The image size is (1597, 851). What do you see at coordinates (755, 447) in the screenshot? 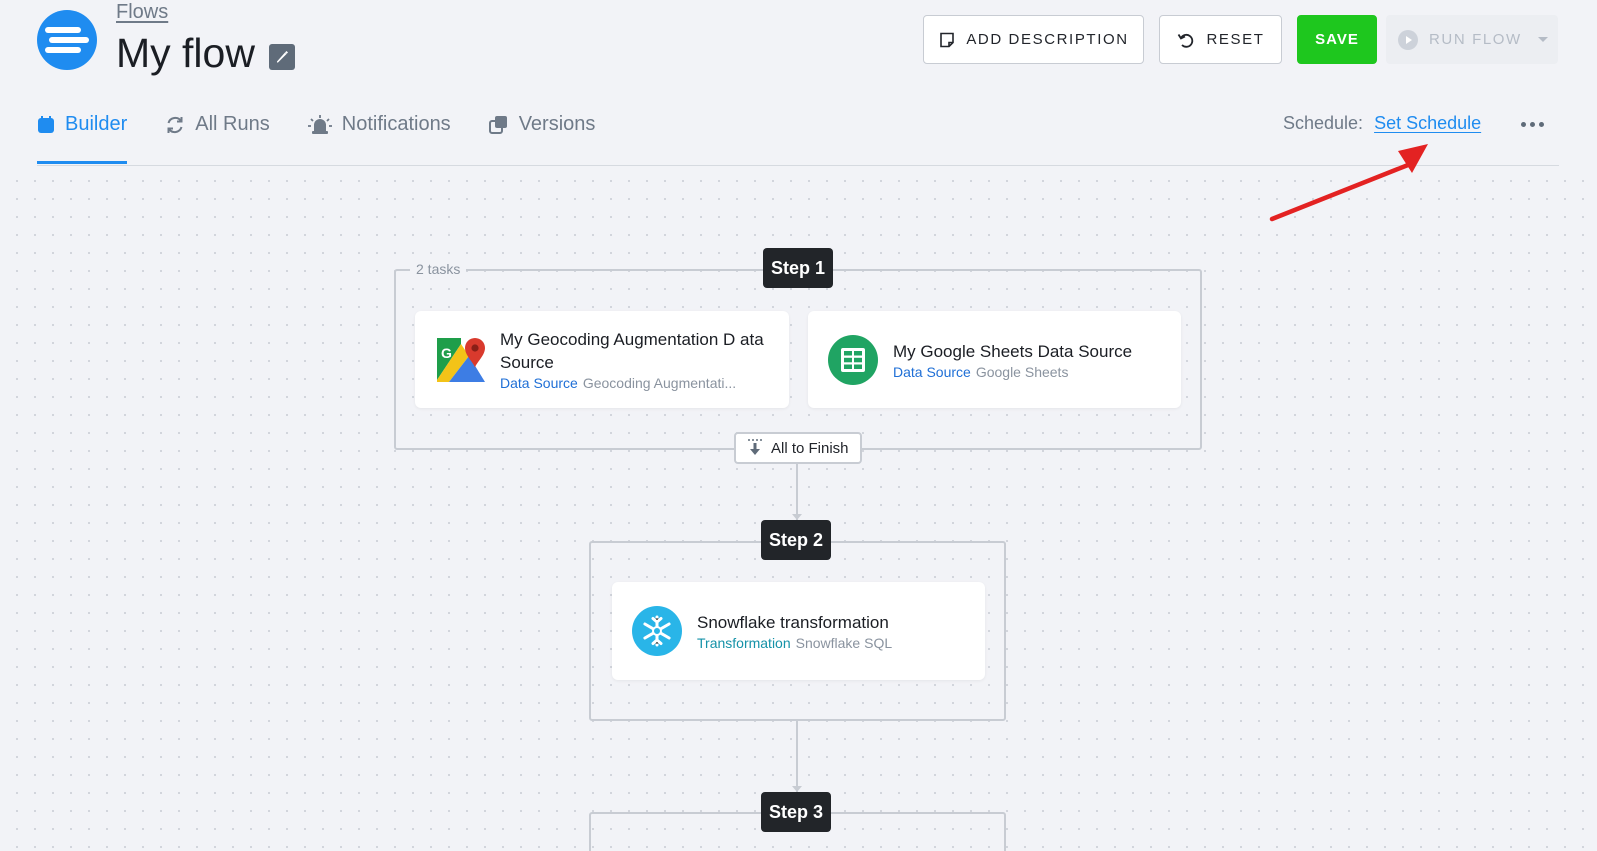
I see `wait-all-icon` at bounding box center [755, 447].